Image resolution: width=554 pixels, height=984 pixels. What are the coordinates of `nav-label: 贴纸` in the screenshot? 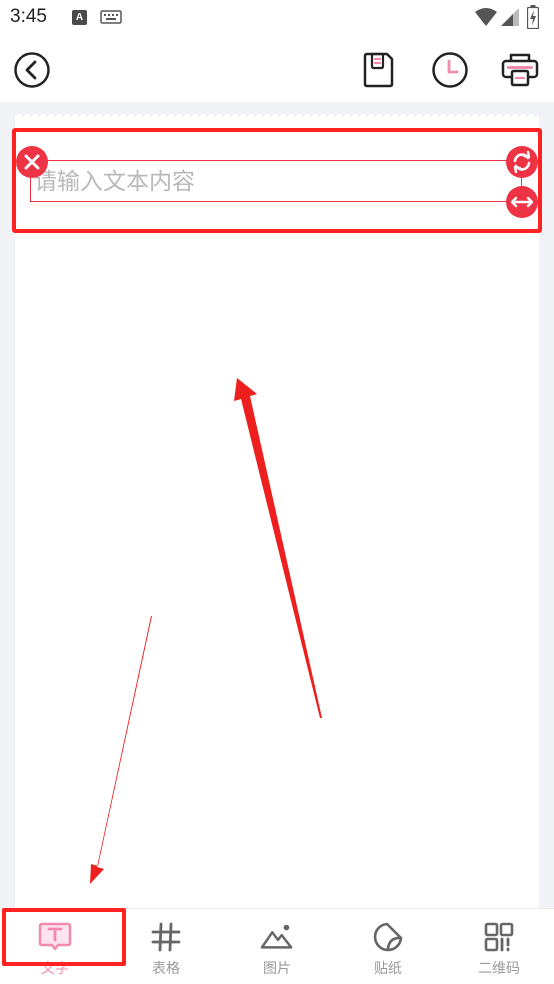 It's located at (388, 969).